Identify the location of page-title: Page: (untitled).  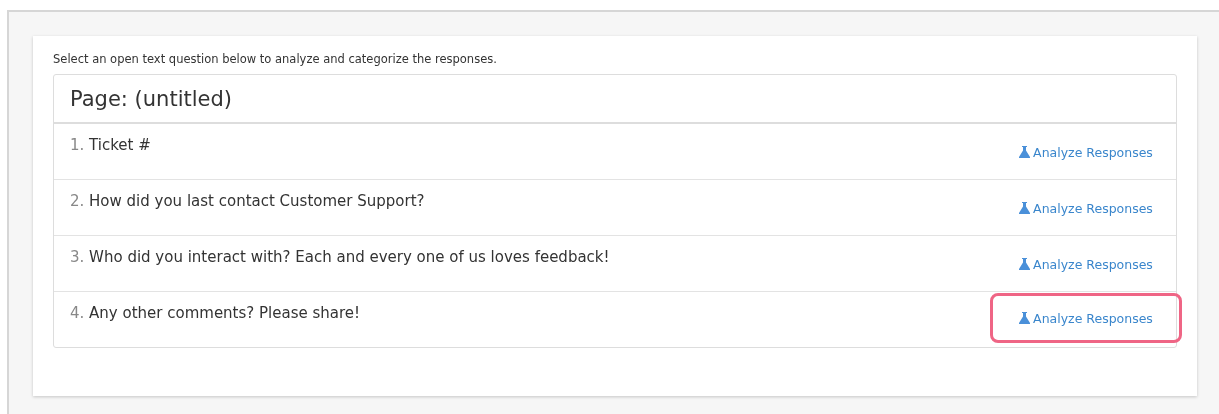
(151, 98).